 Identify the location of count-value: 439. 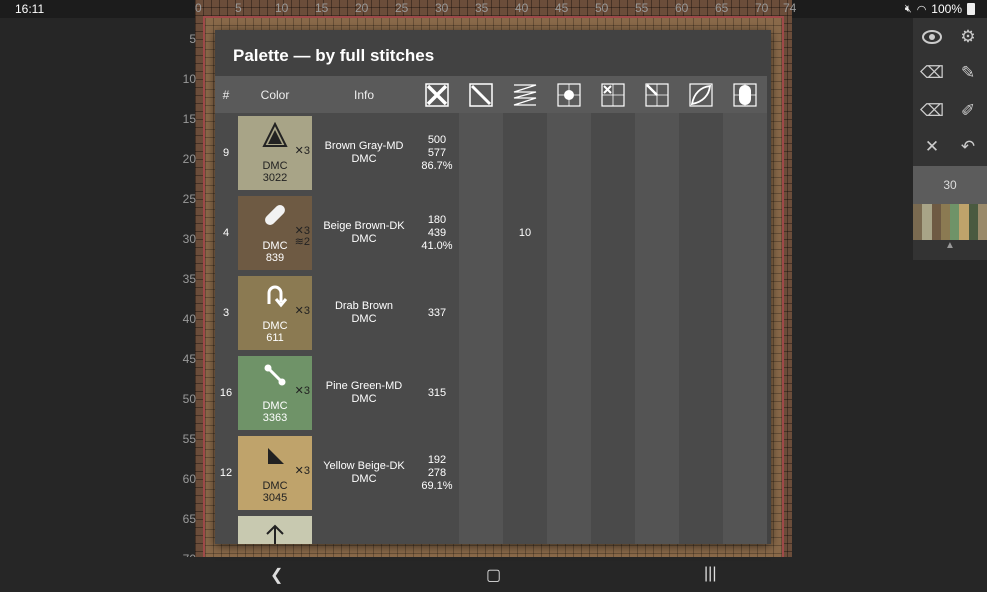
(437, 232).